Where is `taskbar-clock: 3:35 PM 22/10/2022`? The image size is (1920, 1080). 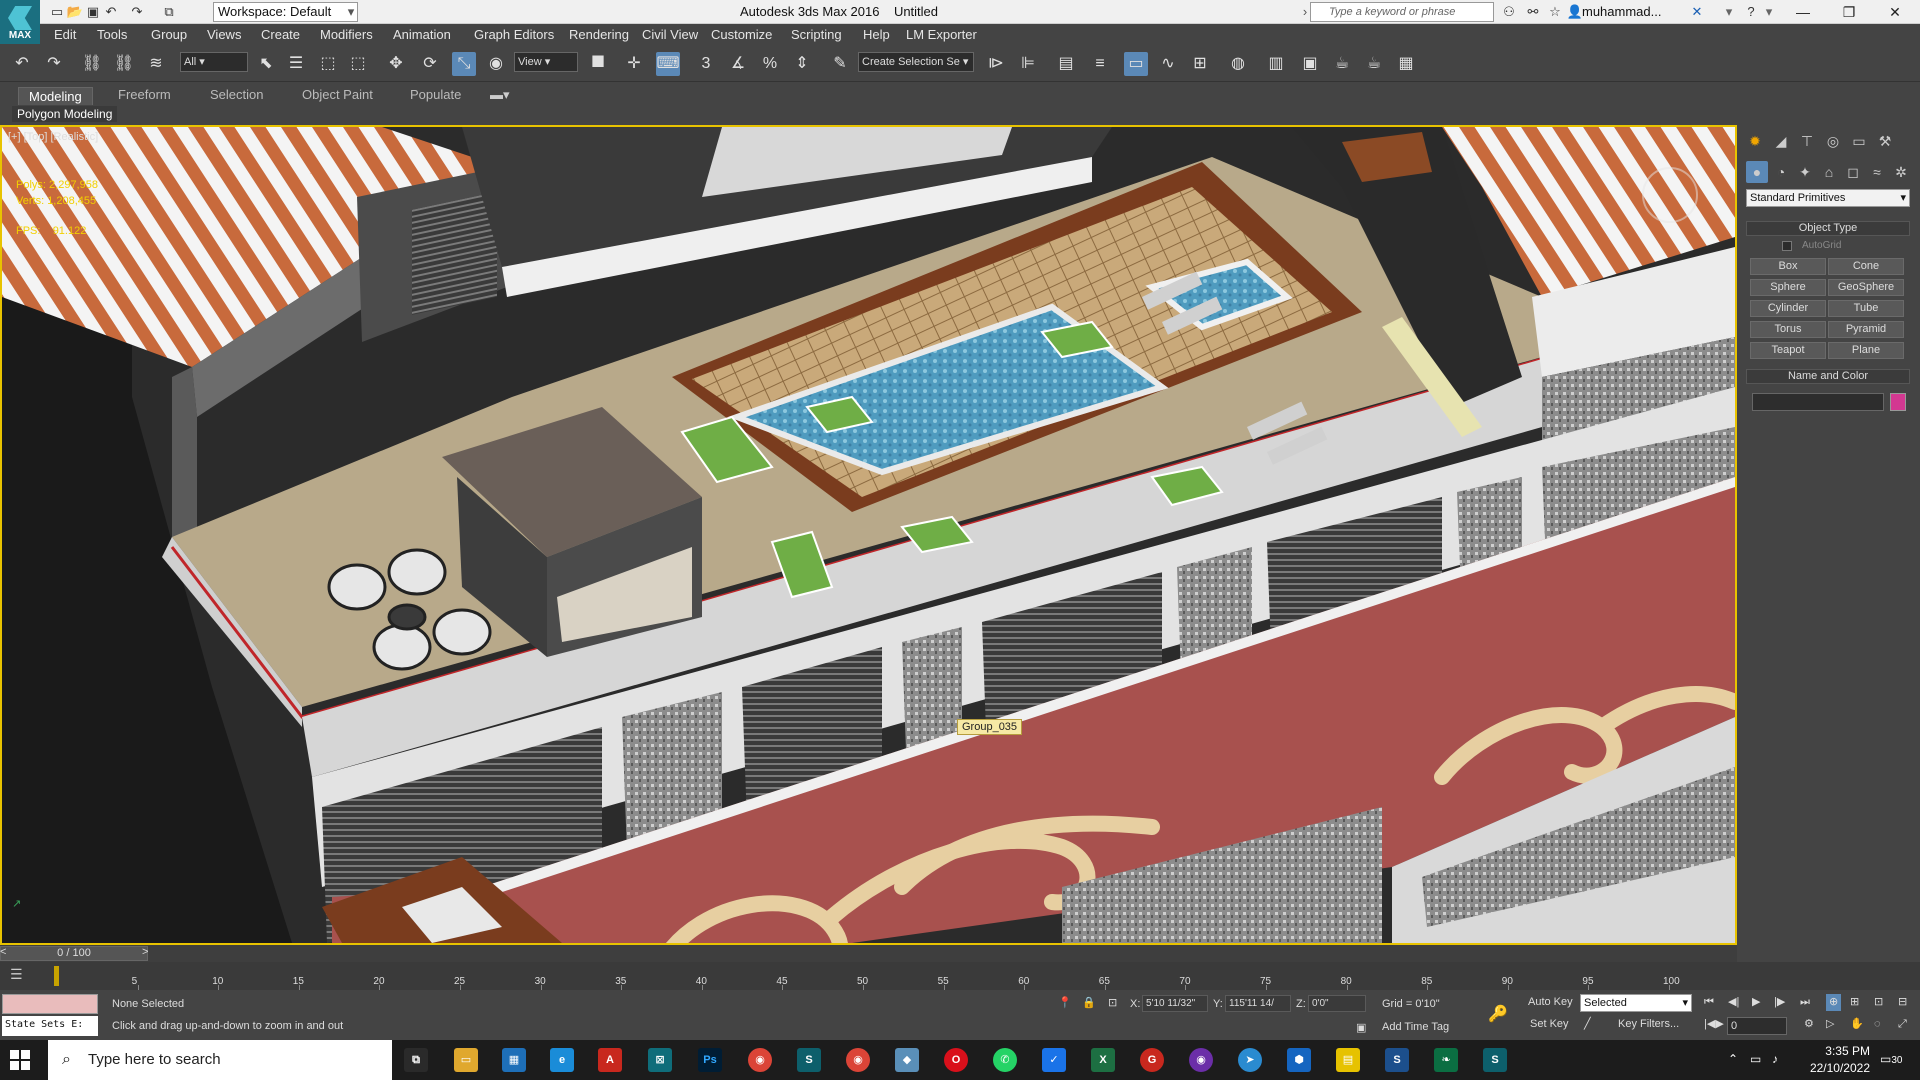 taskbar-clock: 3:35 PM 22/10/2022 is located at coordinates (1835, 1060).